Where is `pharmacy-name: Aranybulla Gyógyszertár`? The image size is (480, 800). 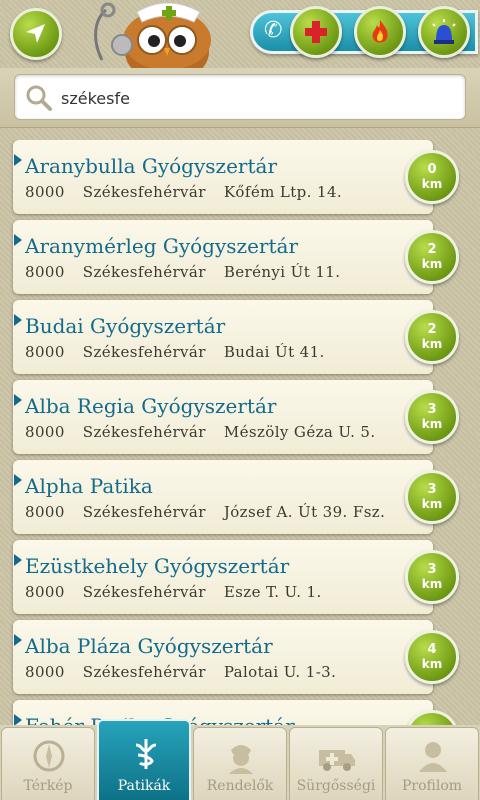
pharmacy-name: Aranybulla Gyógyszertár is located at coordinates (151, 166).